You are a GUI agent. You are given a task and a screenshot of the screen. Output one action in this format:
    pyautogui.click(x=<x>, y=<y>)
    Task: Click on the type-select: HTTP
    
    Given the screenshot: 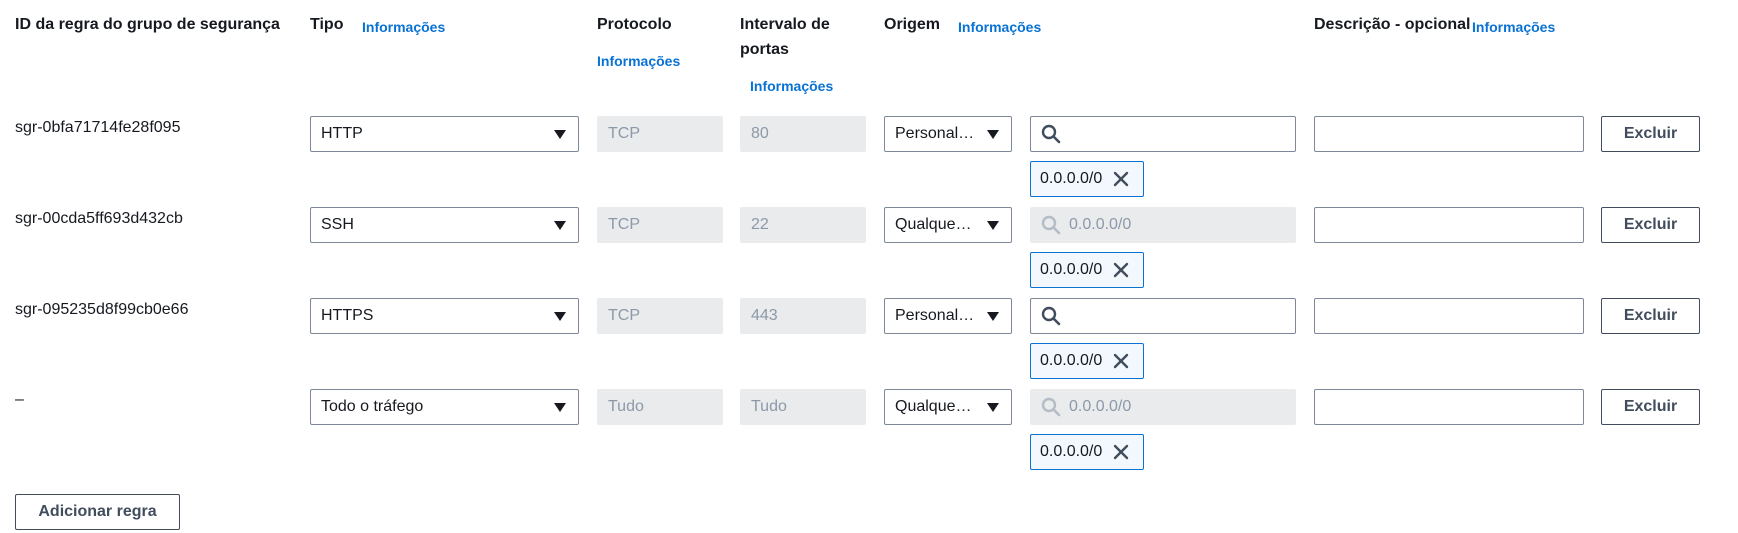 What is the action you would take?
    pyautogui.click(x=444, y=134)
    